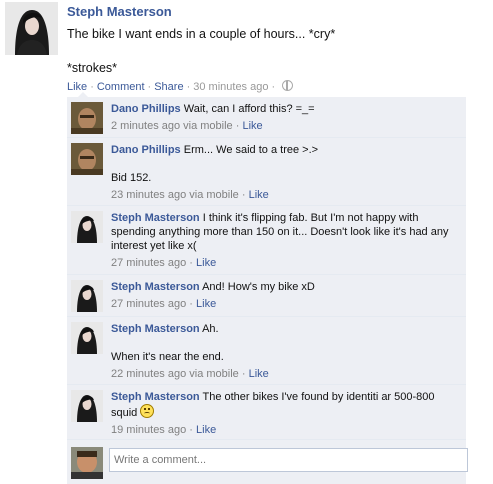  I want to click on post-author-avatar, so click(31, 28).